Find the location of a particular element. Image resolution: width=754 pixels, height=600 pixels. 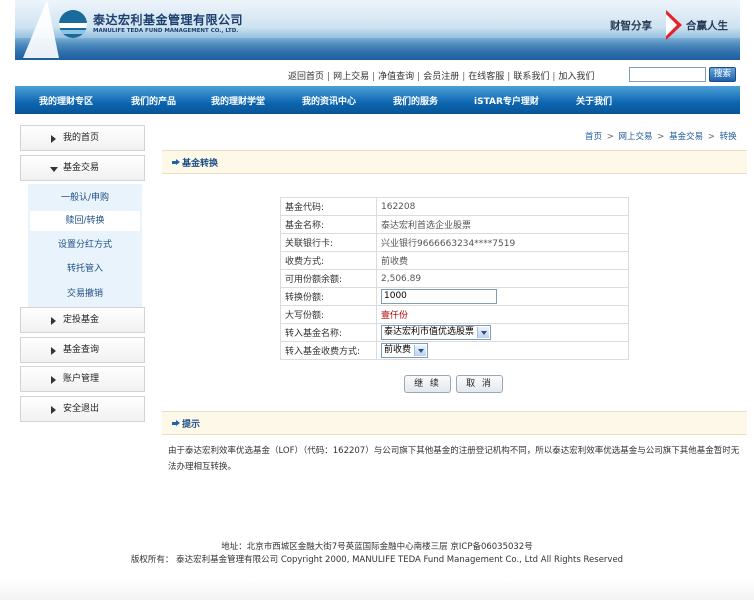

breadcrumb-home: 首页 is located at coordinates (593, 137).